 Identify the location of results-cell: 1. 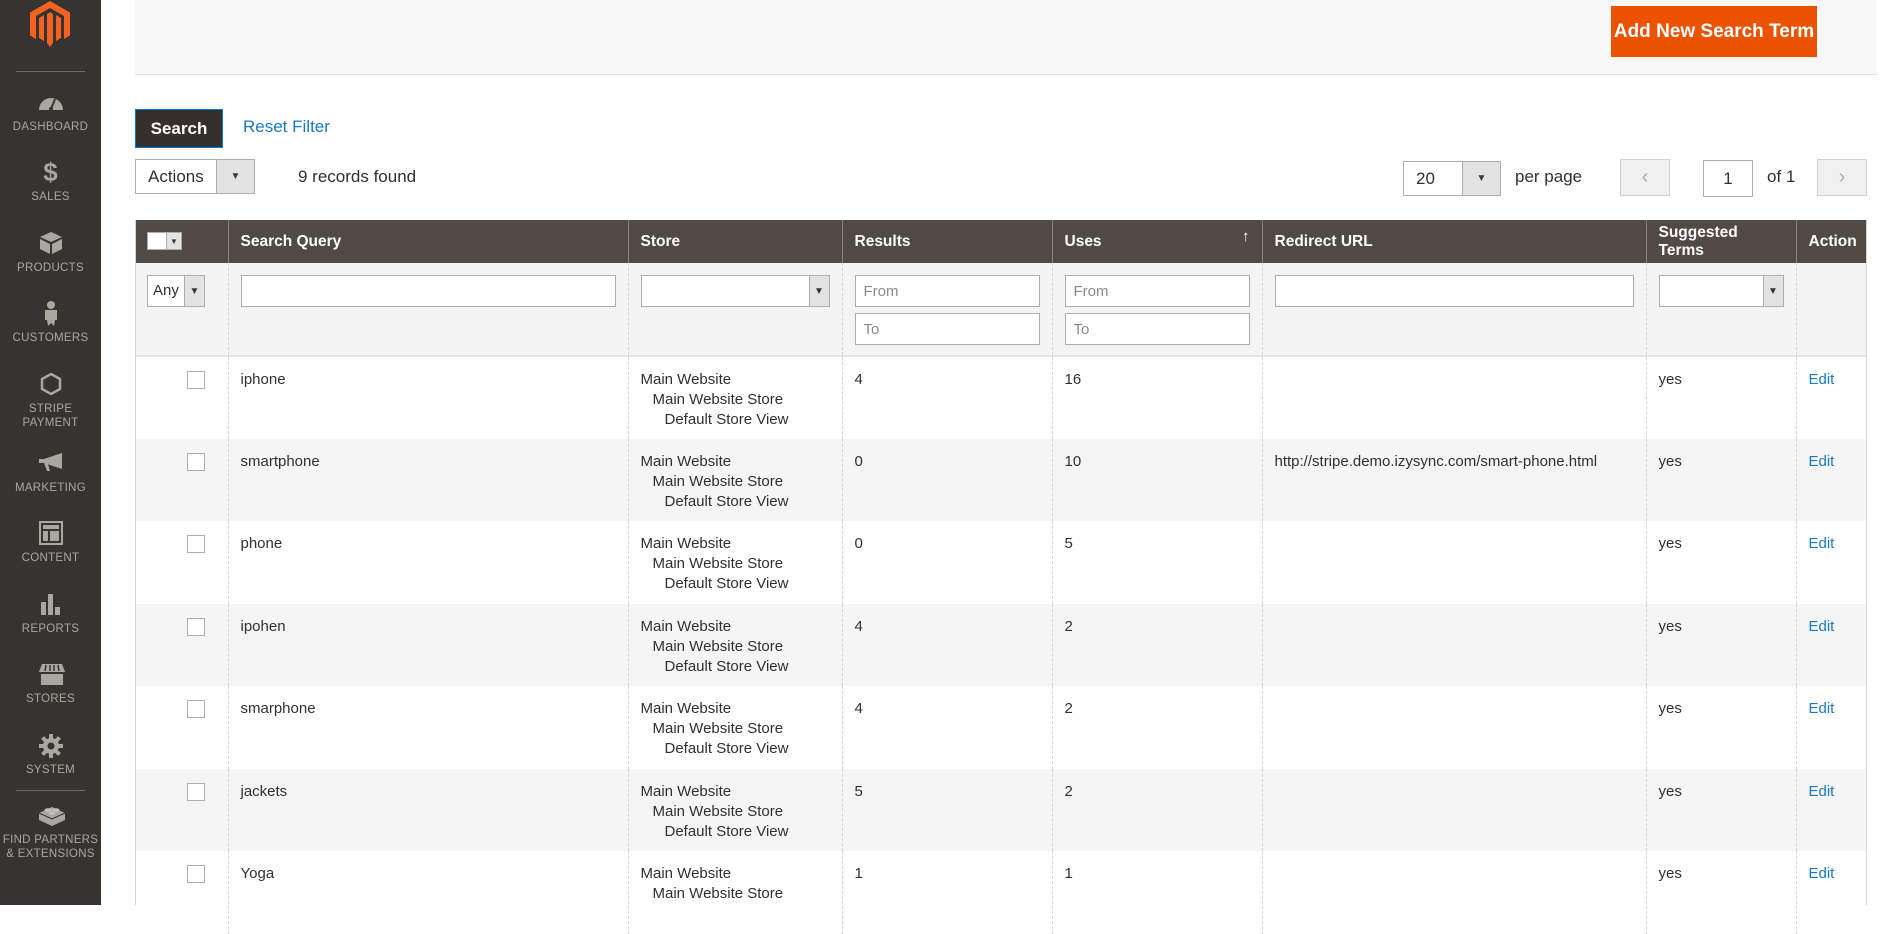
(946, 892).